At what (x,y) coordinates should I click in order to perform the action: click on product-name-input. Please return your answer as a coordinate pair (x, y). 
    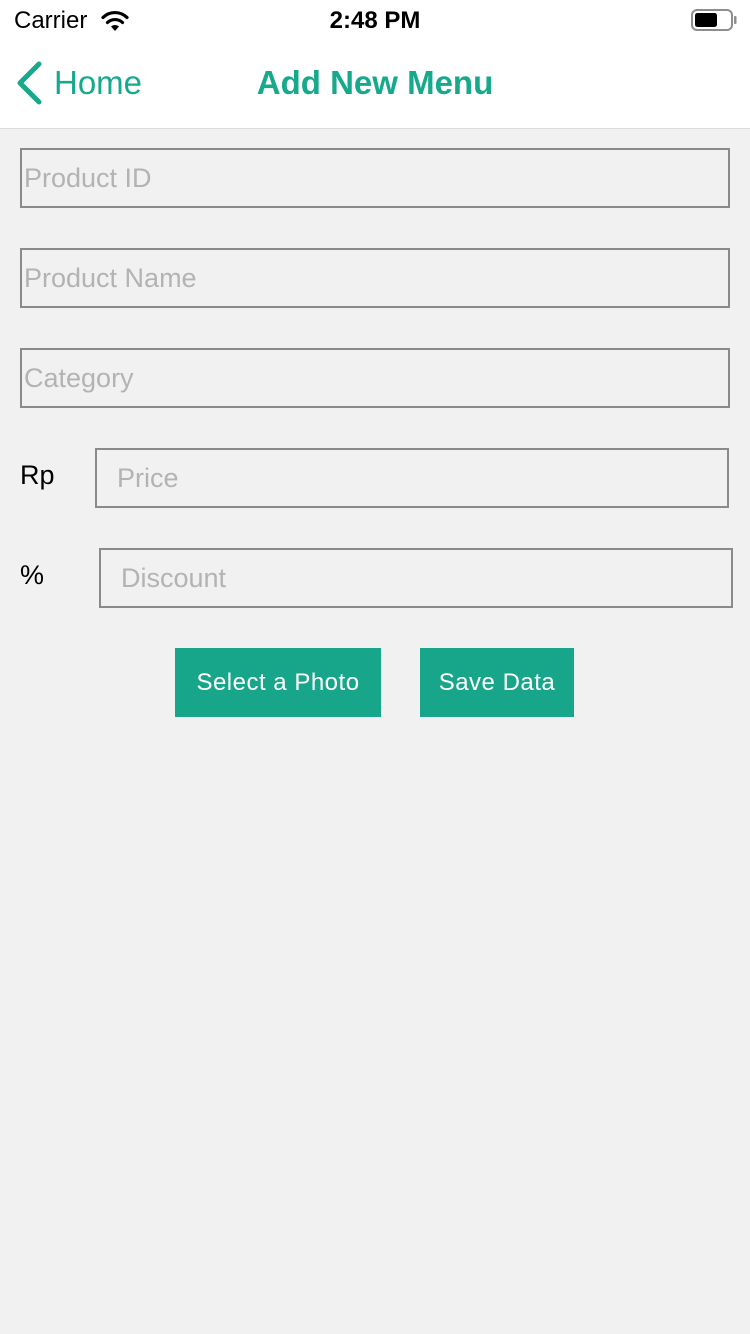
    Looking at the image, I should click on (375, 278).